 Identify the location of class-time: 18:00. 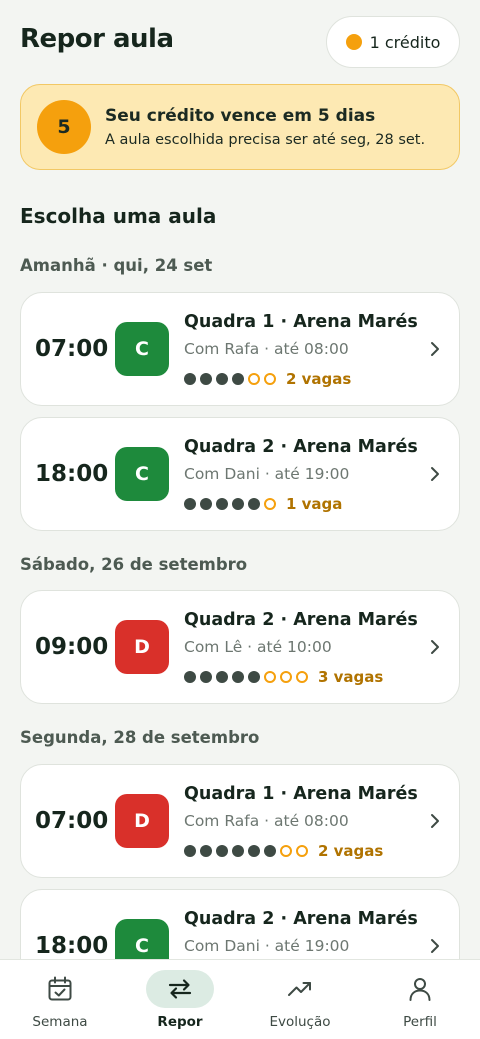
(72, 474).